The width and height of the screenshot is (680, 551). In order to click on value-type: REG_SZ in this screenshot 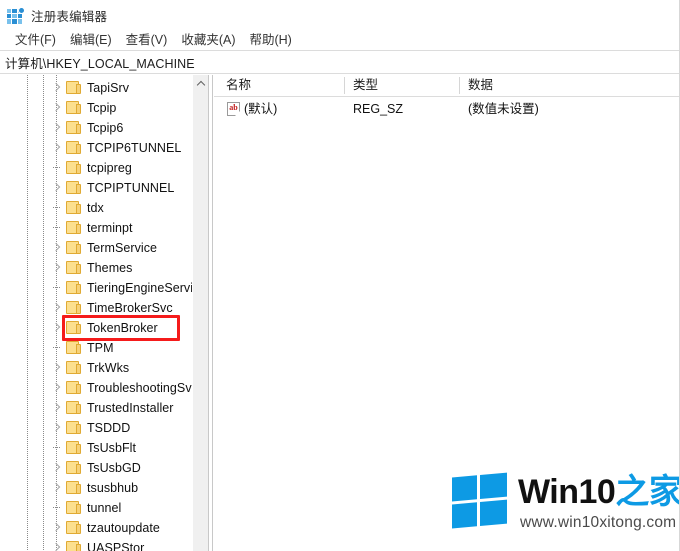, I will do `click(378, 109)`.